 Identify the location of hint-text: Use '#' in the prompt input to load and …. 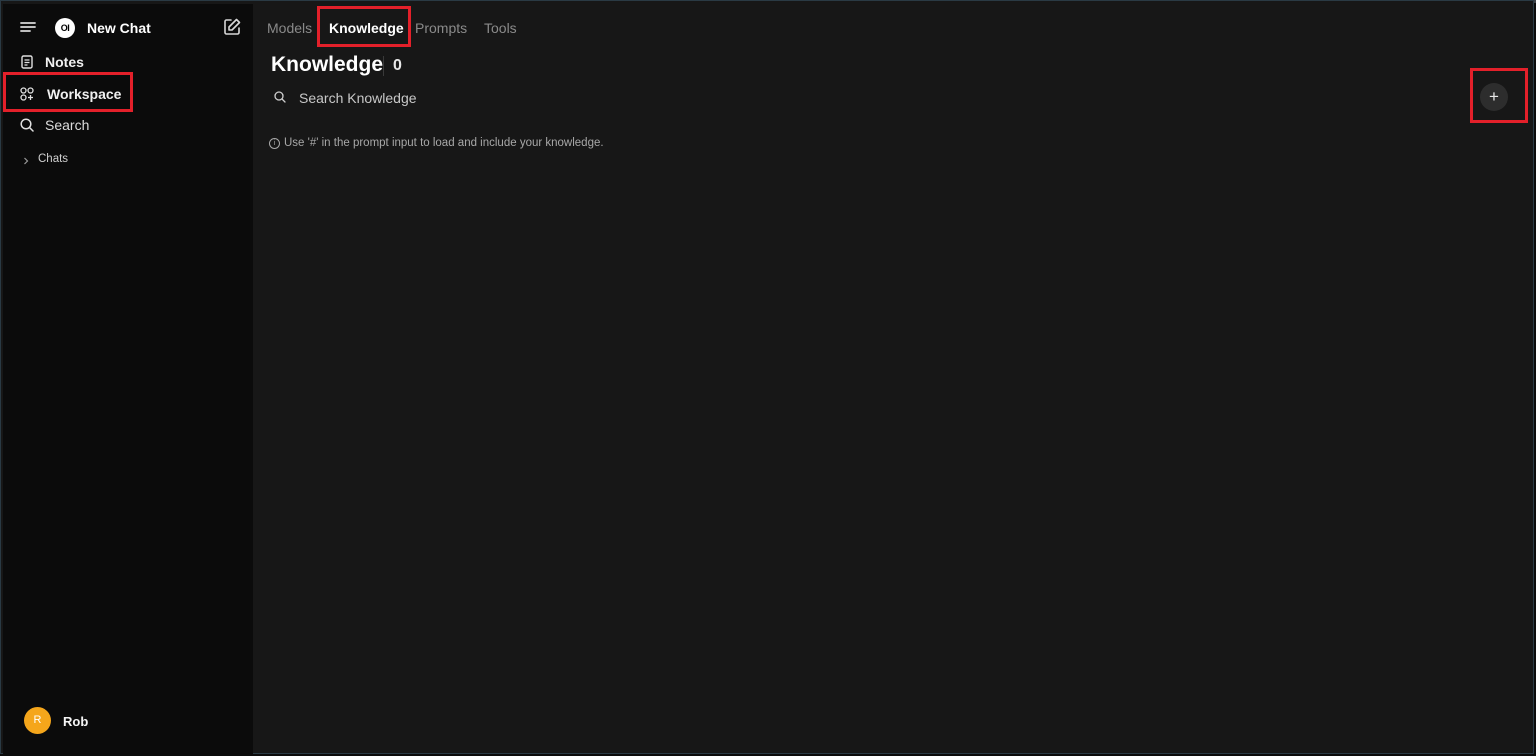
(444, 143).